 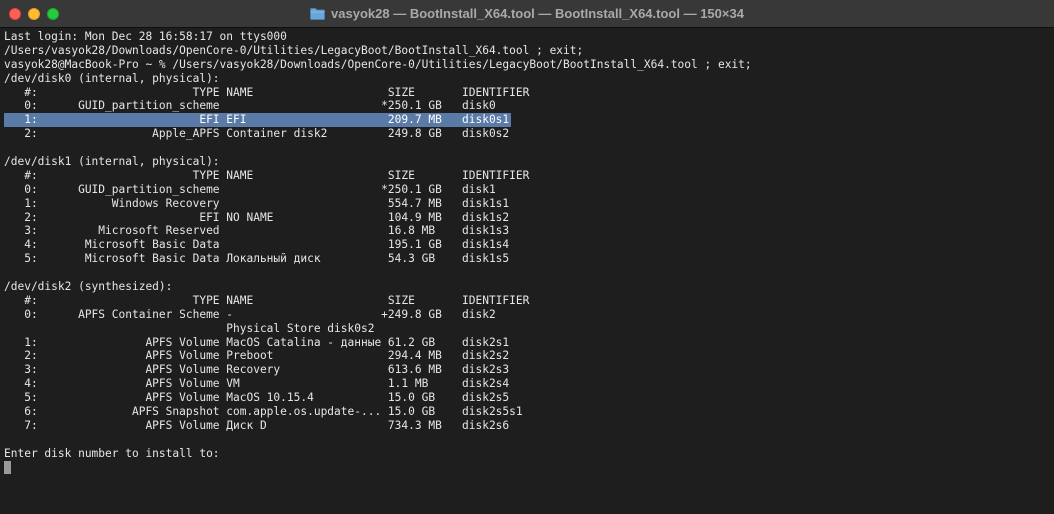 I want to click on terminal-line: 1: Windows Recovery 554.7 MB disk1s1, so click(x=257, y=203).